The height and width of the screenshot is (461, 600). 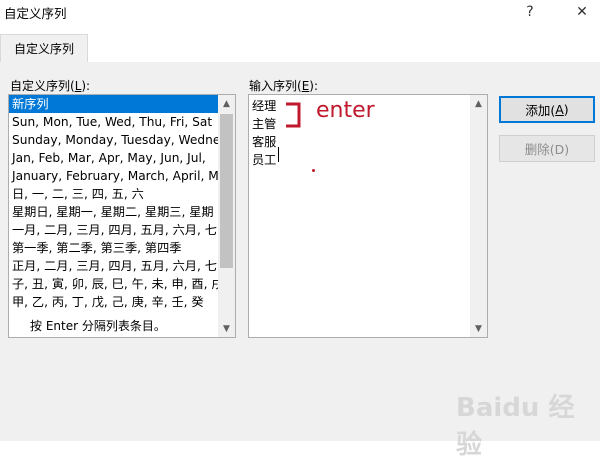 I want to click on tab-custom-lists: 自定义序列, so click(x=44, y=48).